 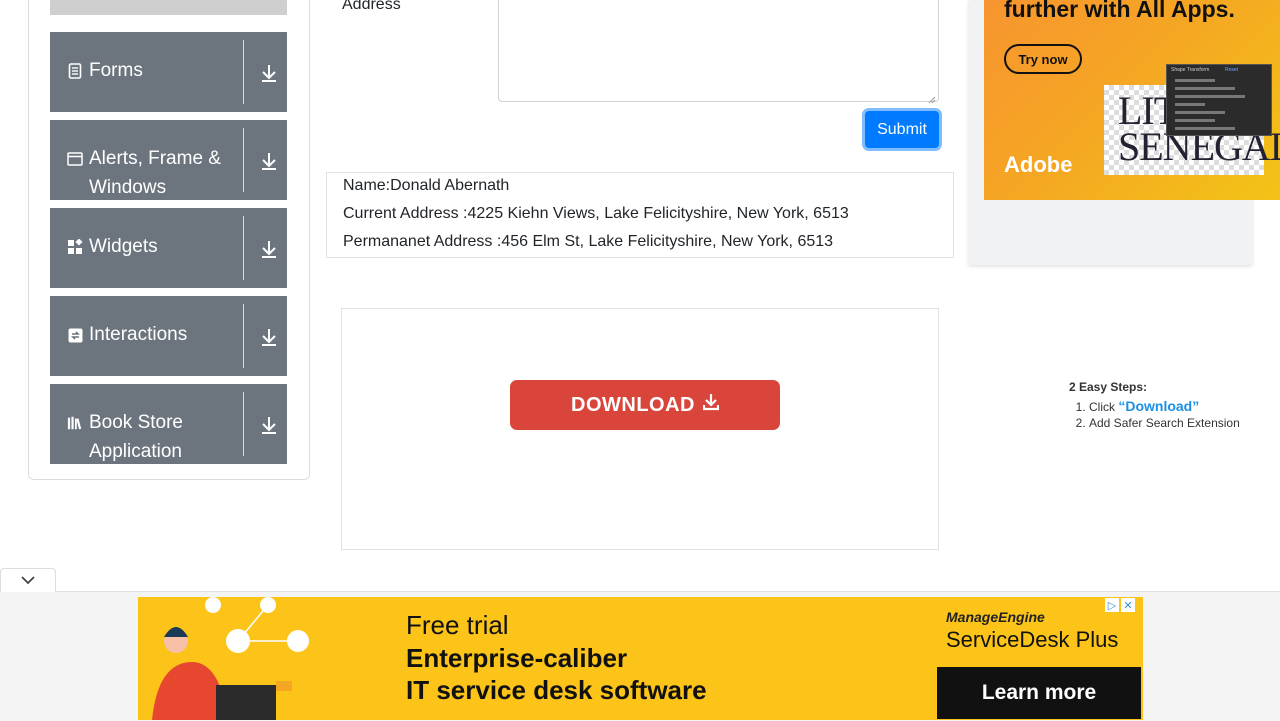 I want to click on step1-download-link: “Download”, so click(x=1158, y=406).